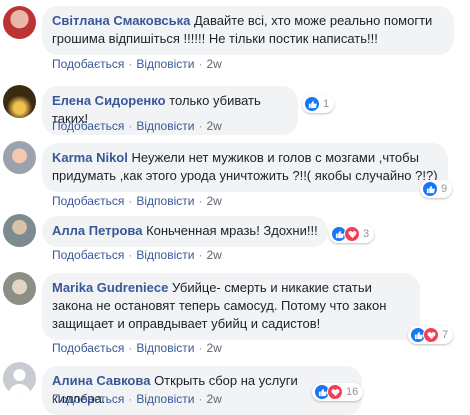  Describe the element at coordinates (97, 230) in the screenshot. I see `comment-author: Алла Петрова` at that location.